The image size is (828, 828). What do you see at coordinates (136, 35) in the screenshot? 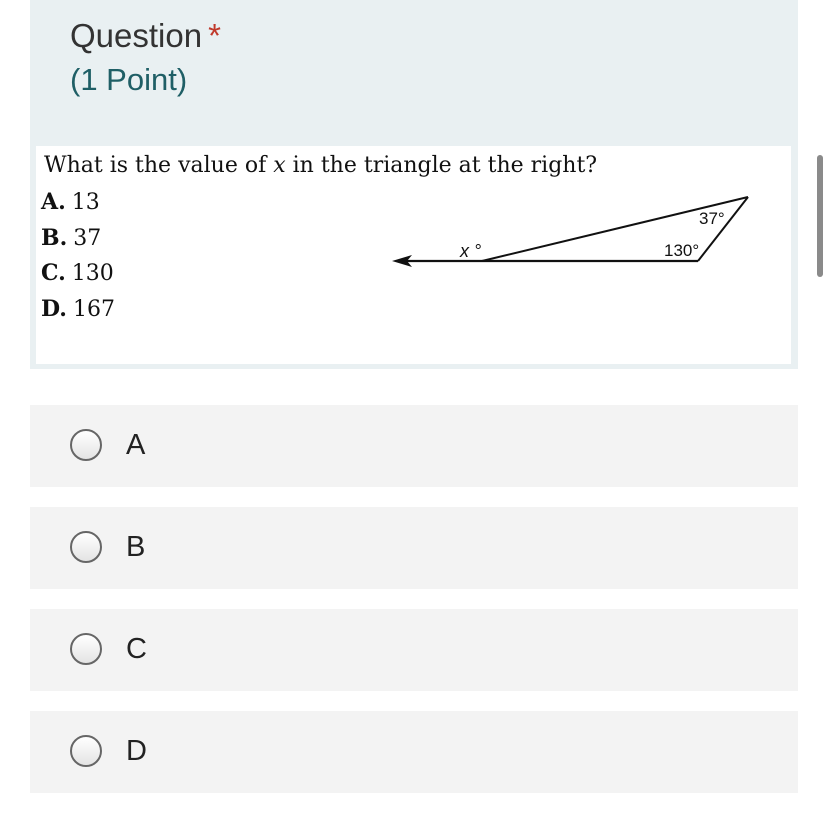
I see `question-title-text: Question` at bounding box center [136, 35].